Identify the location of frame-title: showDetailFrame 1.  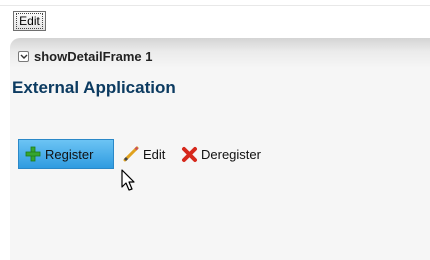
(93, 56).